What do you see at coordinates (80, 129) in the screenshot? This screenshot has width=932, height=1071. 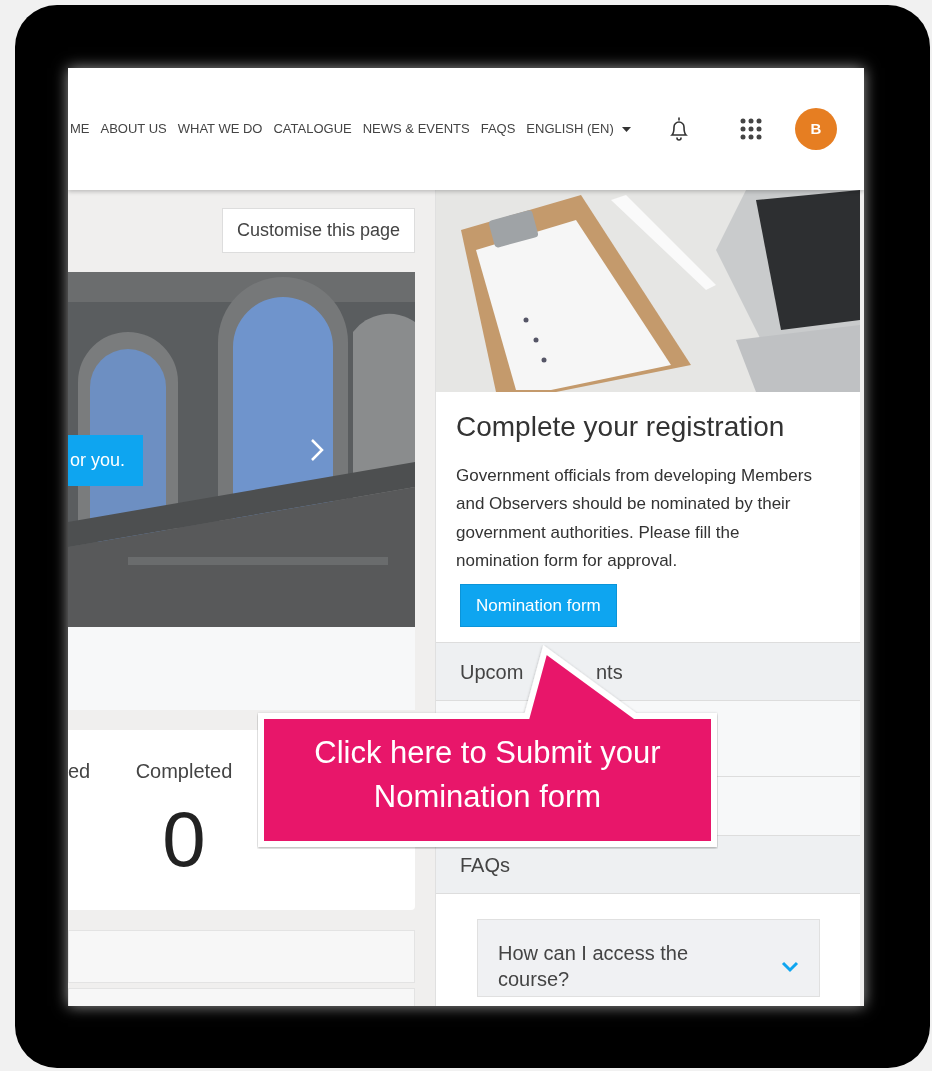 I see `nav-link-item: ME` at bounding box center [80, 129].